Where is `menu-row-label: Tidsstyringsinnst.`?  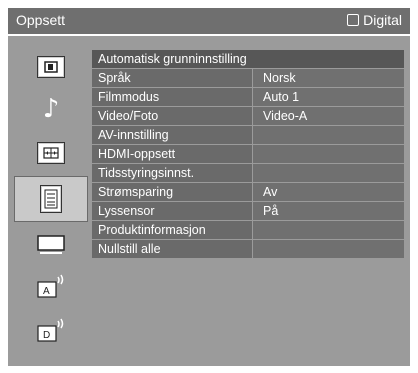 menu-row-label: Tidsstyringsinnst. is located at coordinates (172, 173).